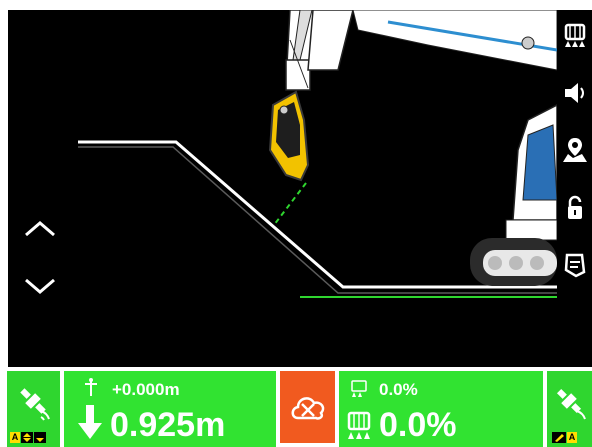 This screenshot has width=592, height=447. I want to click on bucket-mode-icon, so click(559, 437).